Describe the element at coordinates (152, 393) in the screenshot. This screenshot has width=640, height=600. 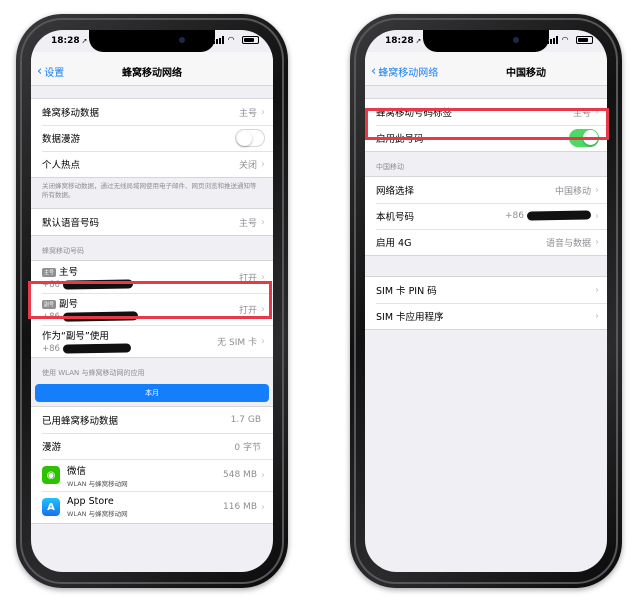
I see `usage-period-segment: 本月` at that location.